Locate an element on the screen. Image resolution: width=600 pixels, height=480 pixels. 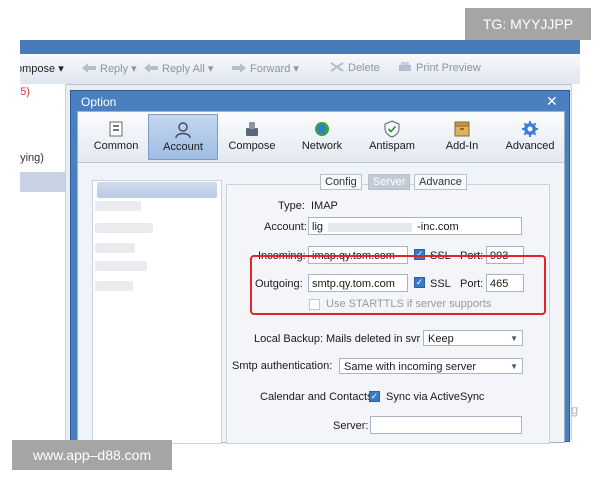
tab-advanced: Advanced is located at coordinates (530, 136).